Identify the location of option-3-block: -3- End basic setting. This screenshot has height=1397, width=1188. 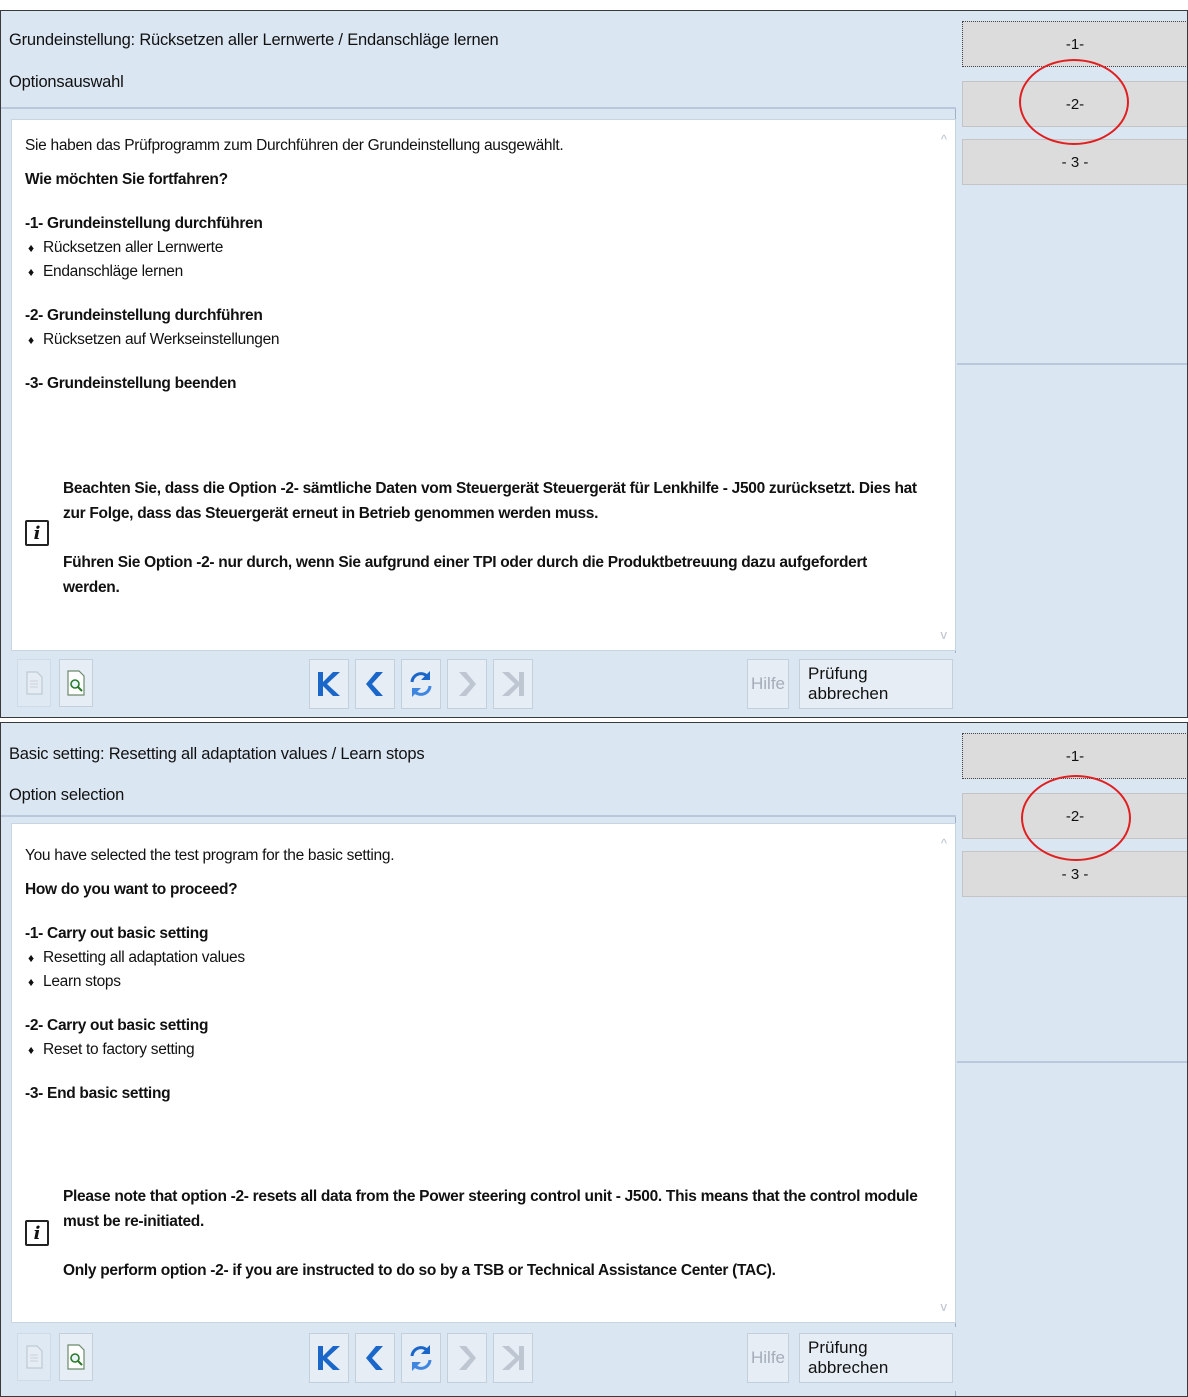
(475, 1094).